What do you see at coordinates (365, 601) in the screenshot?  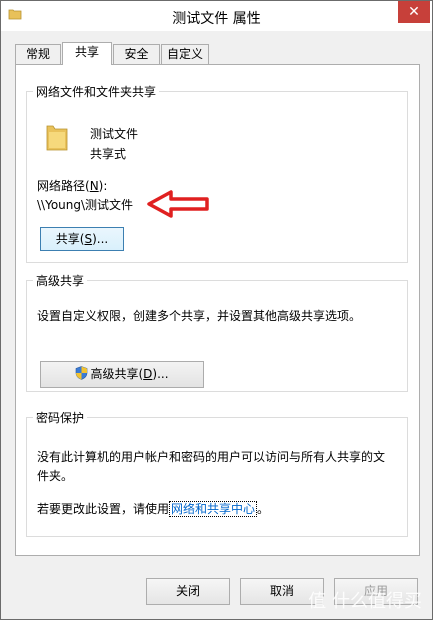 I see `watermark-text: 值 什么值得买` at bounding box center [365, 601].